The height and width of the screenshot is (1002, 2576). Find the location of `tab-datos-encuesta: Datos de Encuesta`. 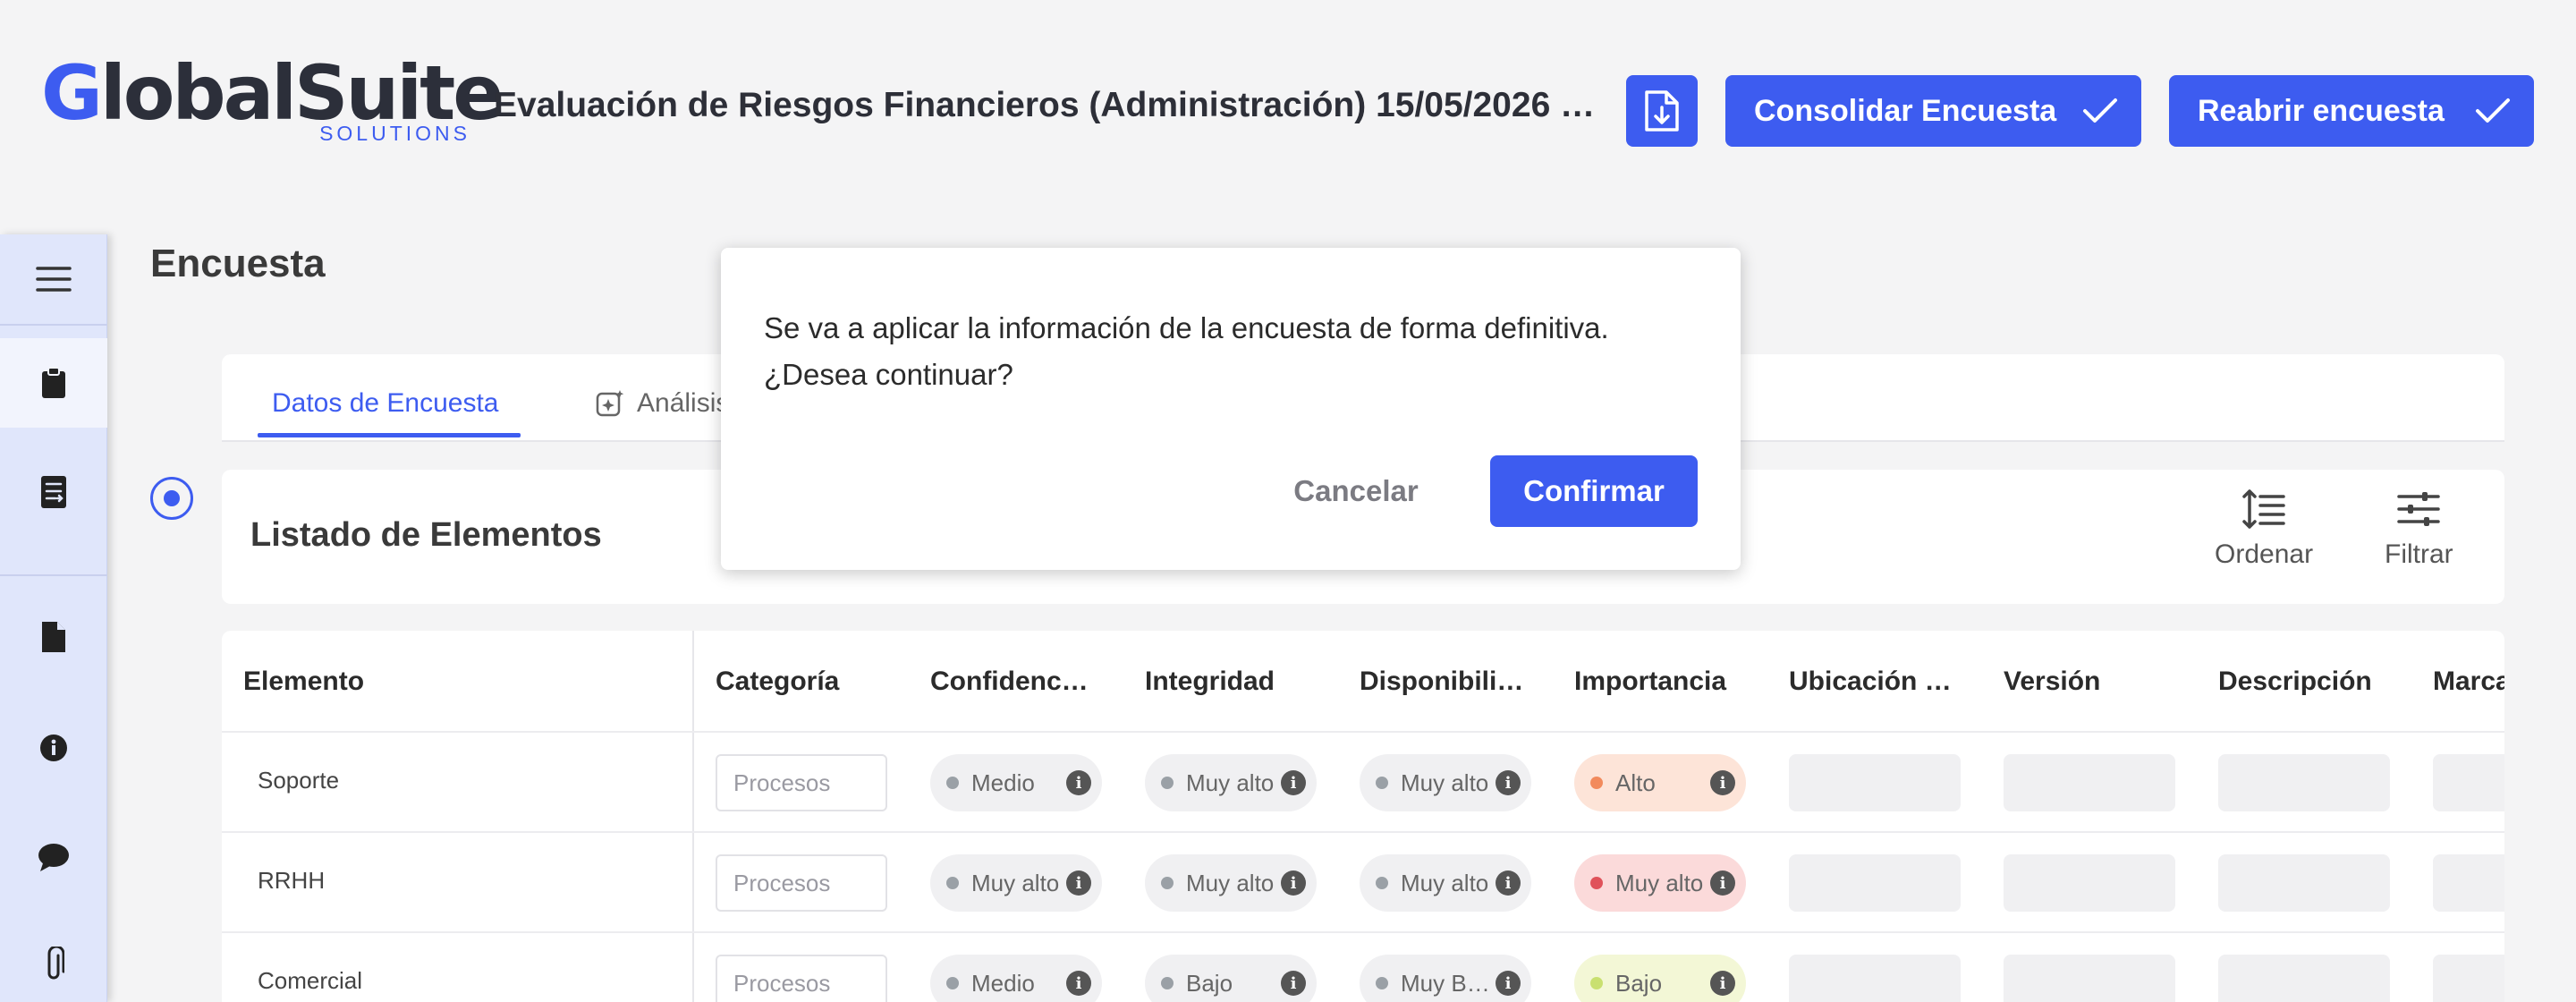

tab-datos-encuesta: Datos de Encuesta is located at coordinates (385, 403).